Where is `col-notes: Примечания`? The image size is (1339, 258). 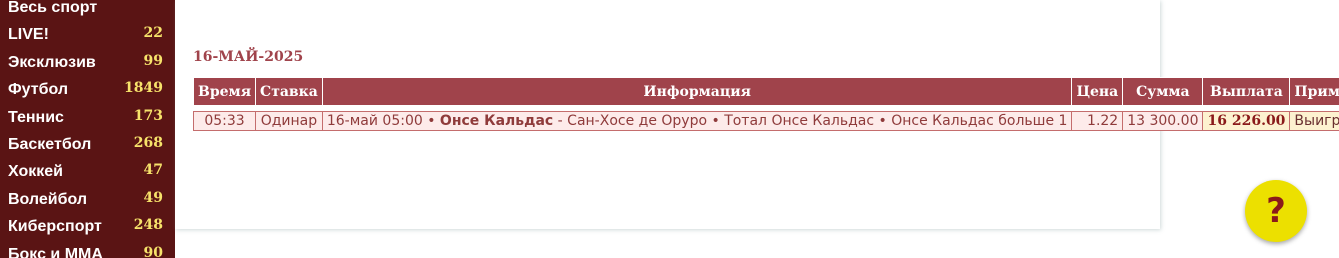
col-notes: Примечания is located at coordinates (1314, 91).